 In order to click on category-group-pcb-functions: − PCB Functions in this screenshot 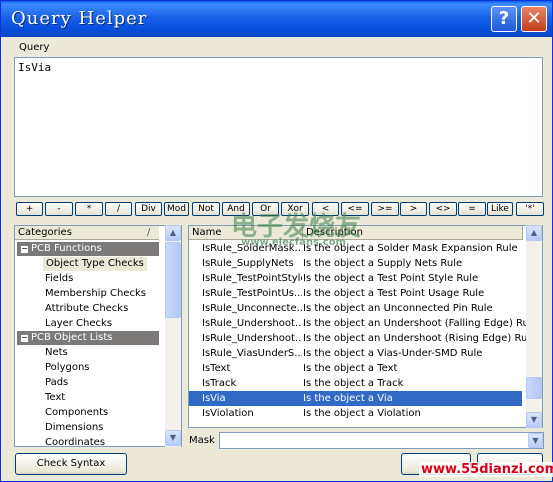, I will do `click(88, 249)`.